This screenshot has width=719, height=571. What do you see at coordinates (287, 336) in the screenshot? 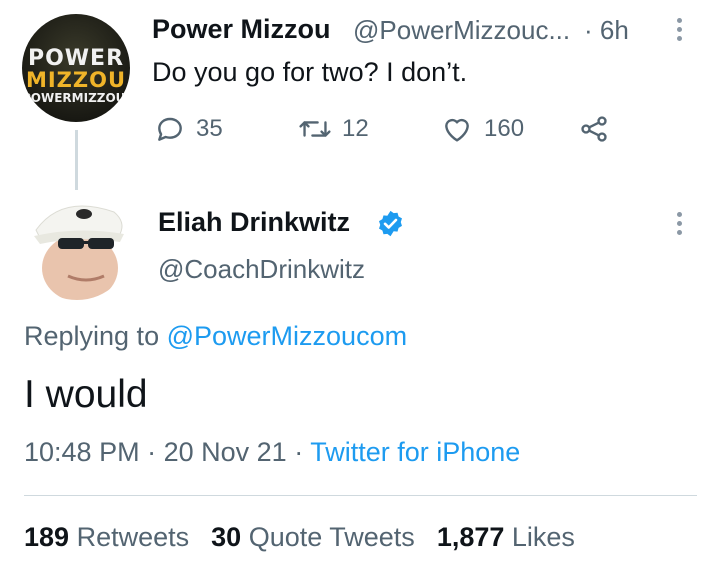
I see `replying-to-mention: @PowerMizzoucom` at bounding box center [287, 336].